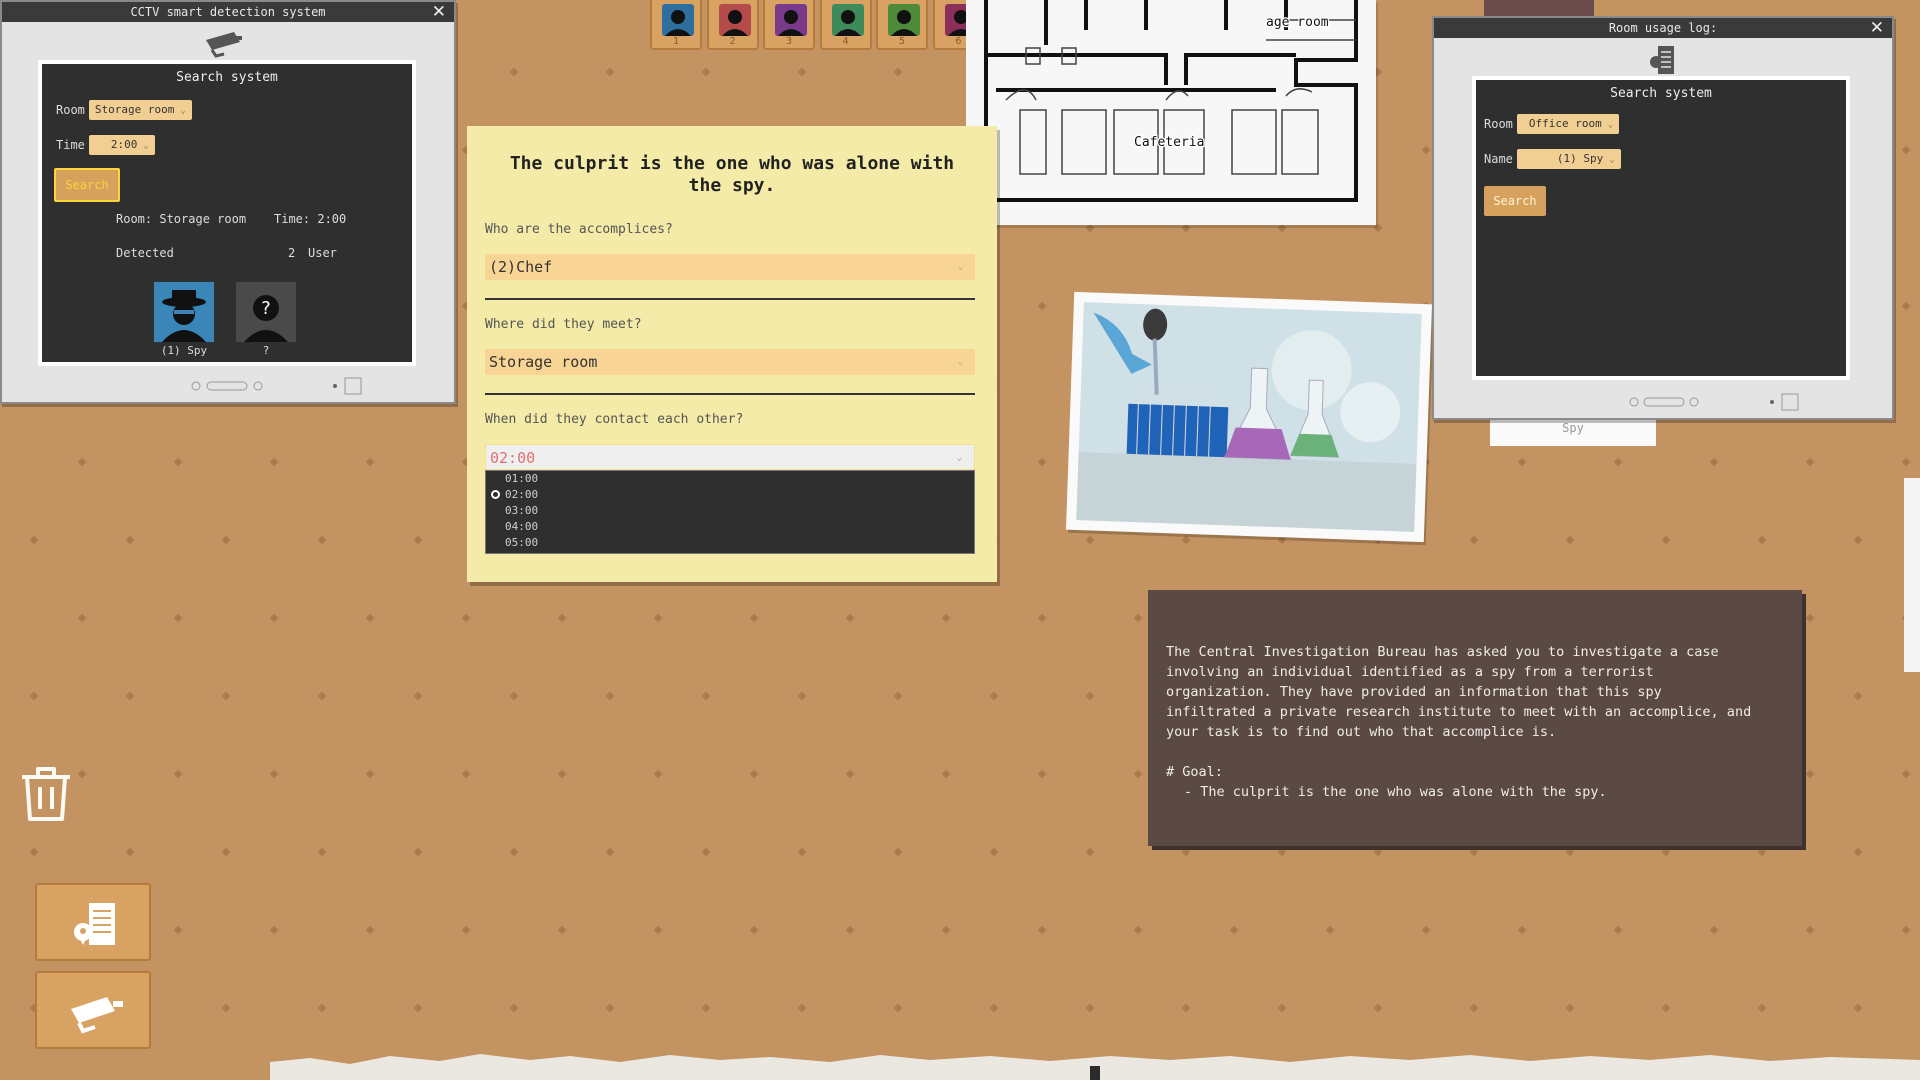 The height and width of the screenshot is (1080, 1920). Describe the element at coordinates (904, 20) in the screenshot. I see `worker-icon` at that location.